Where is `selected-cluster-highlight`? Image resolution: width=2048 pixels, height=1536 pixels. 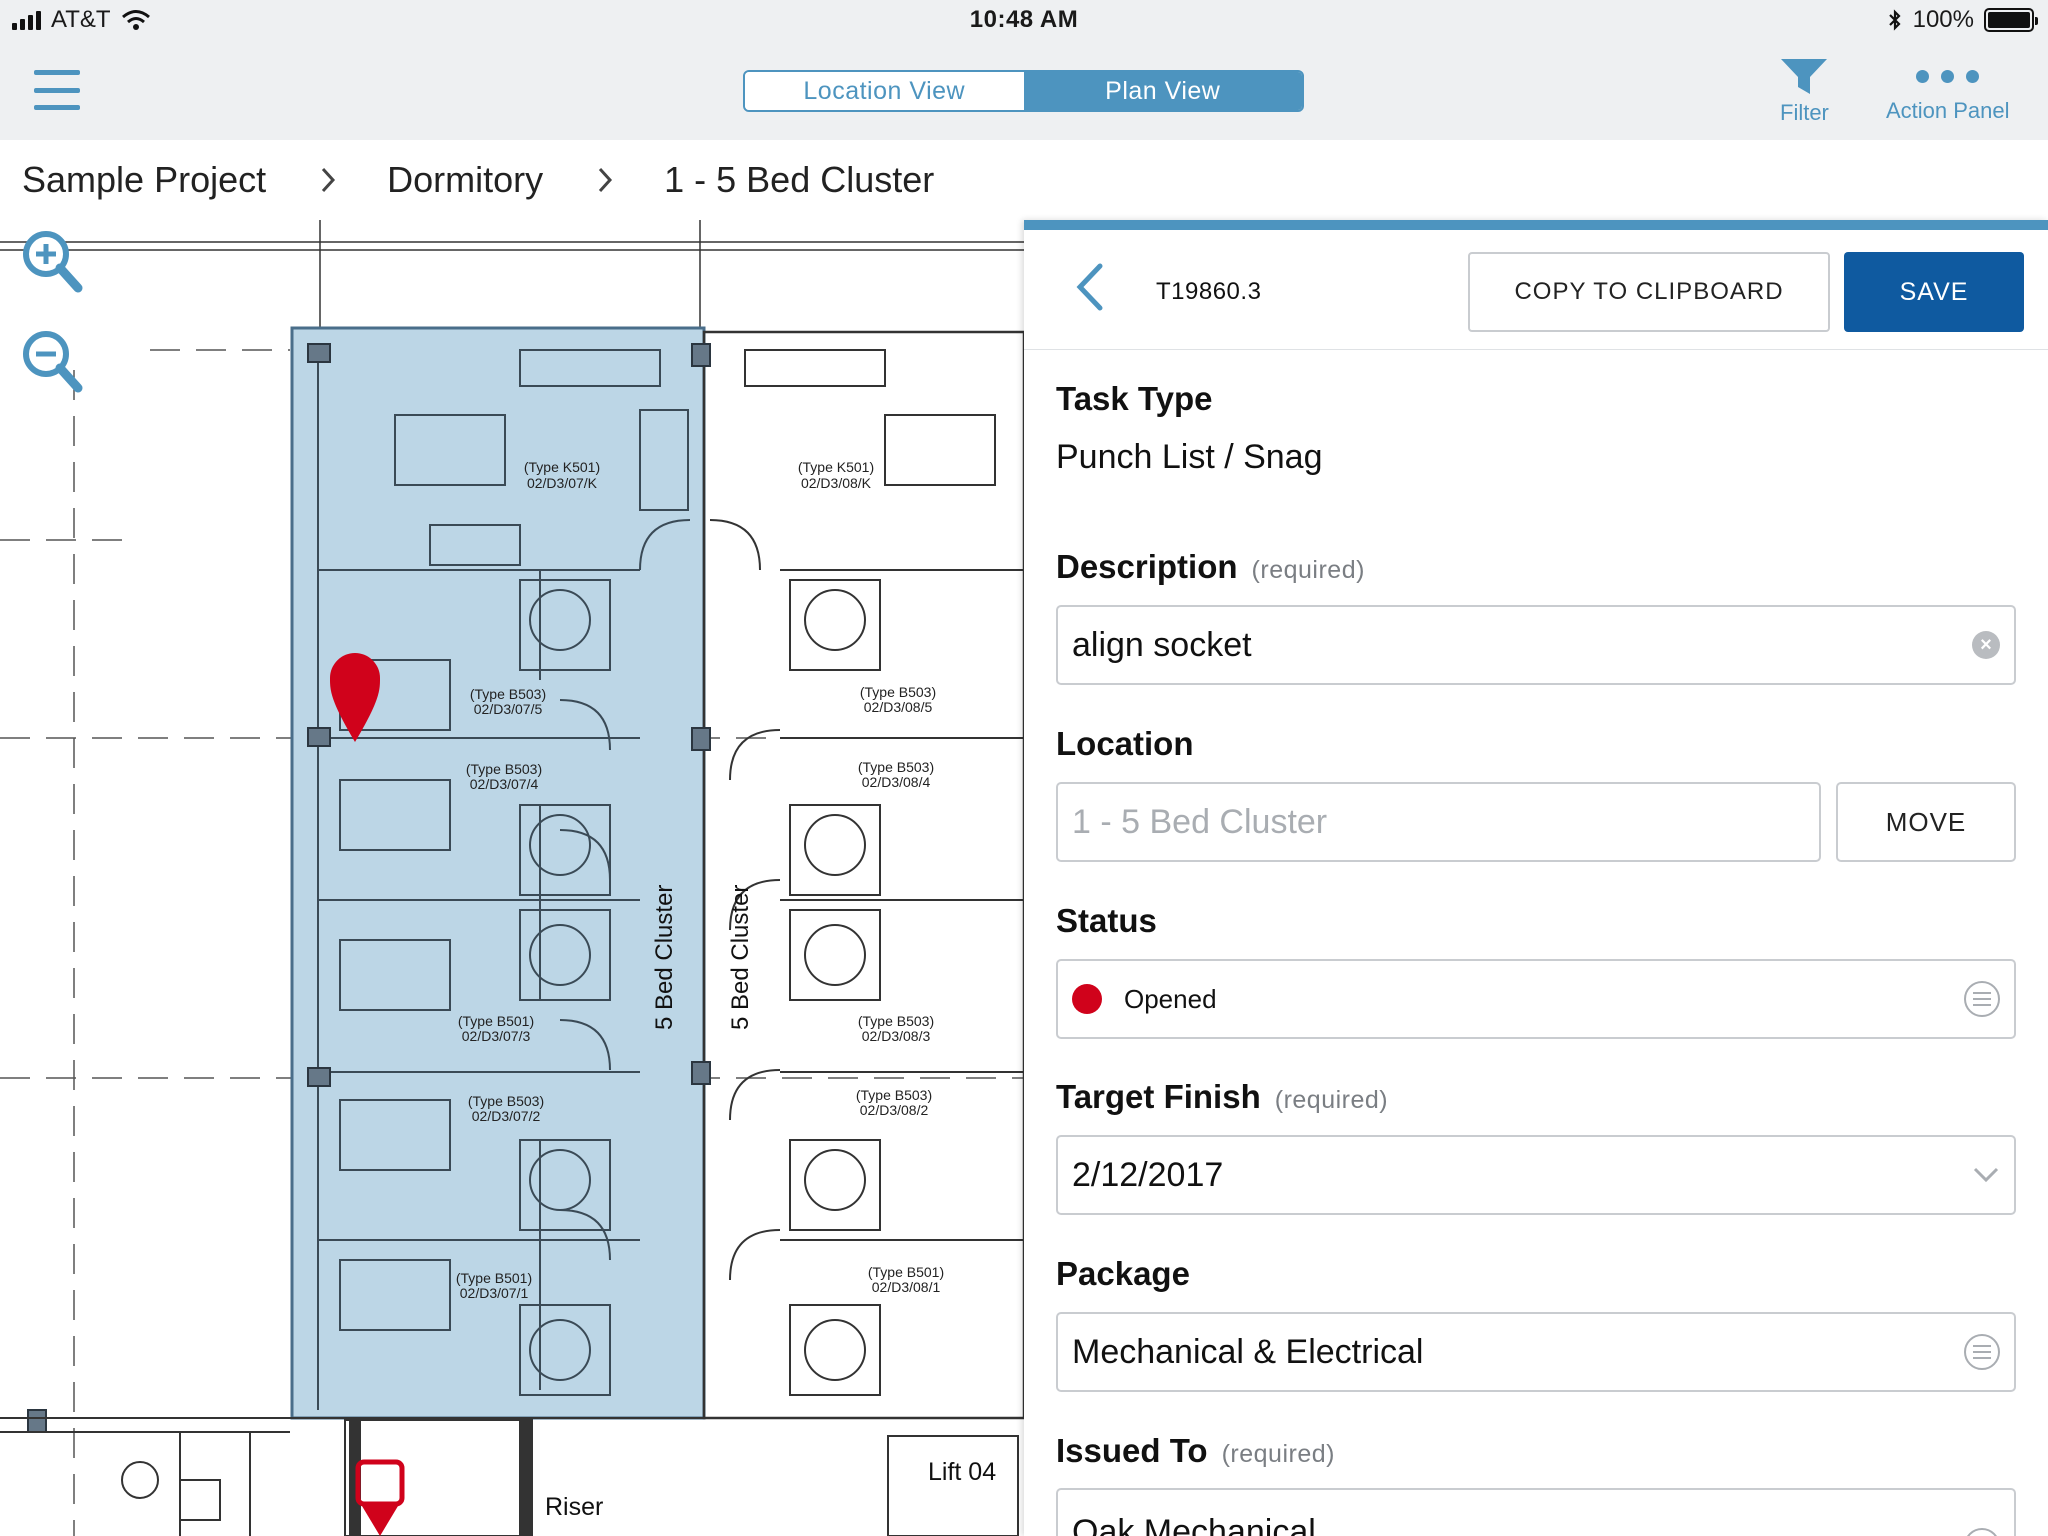
selected-cluster-highlight is located at coordinates (498, 873).